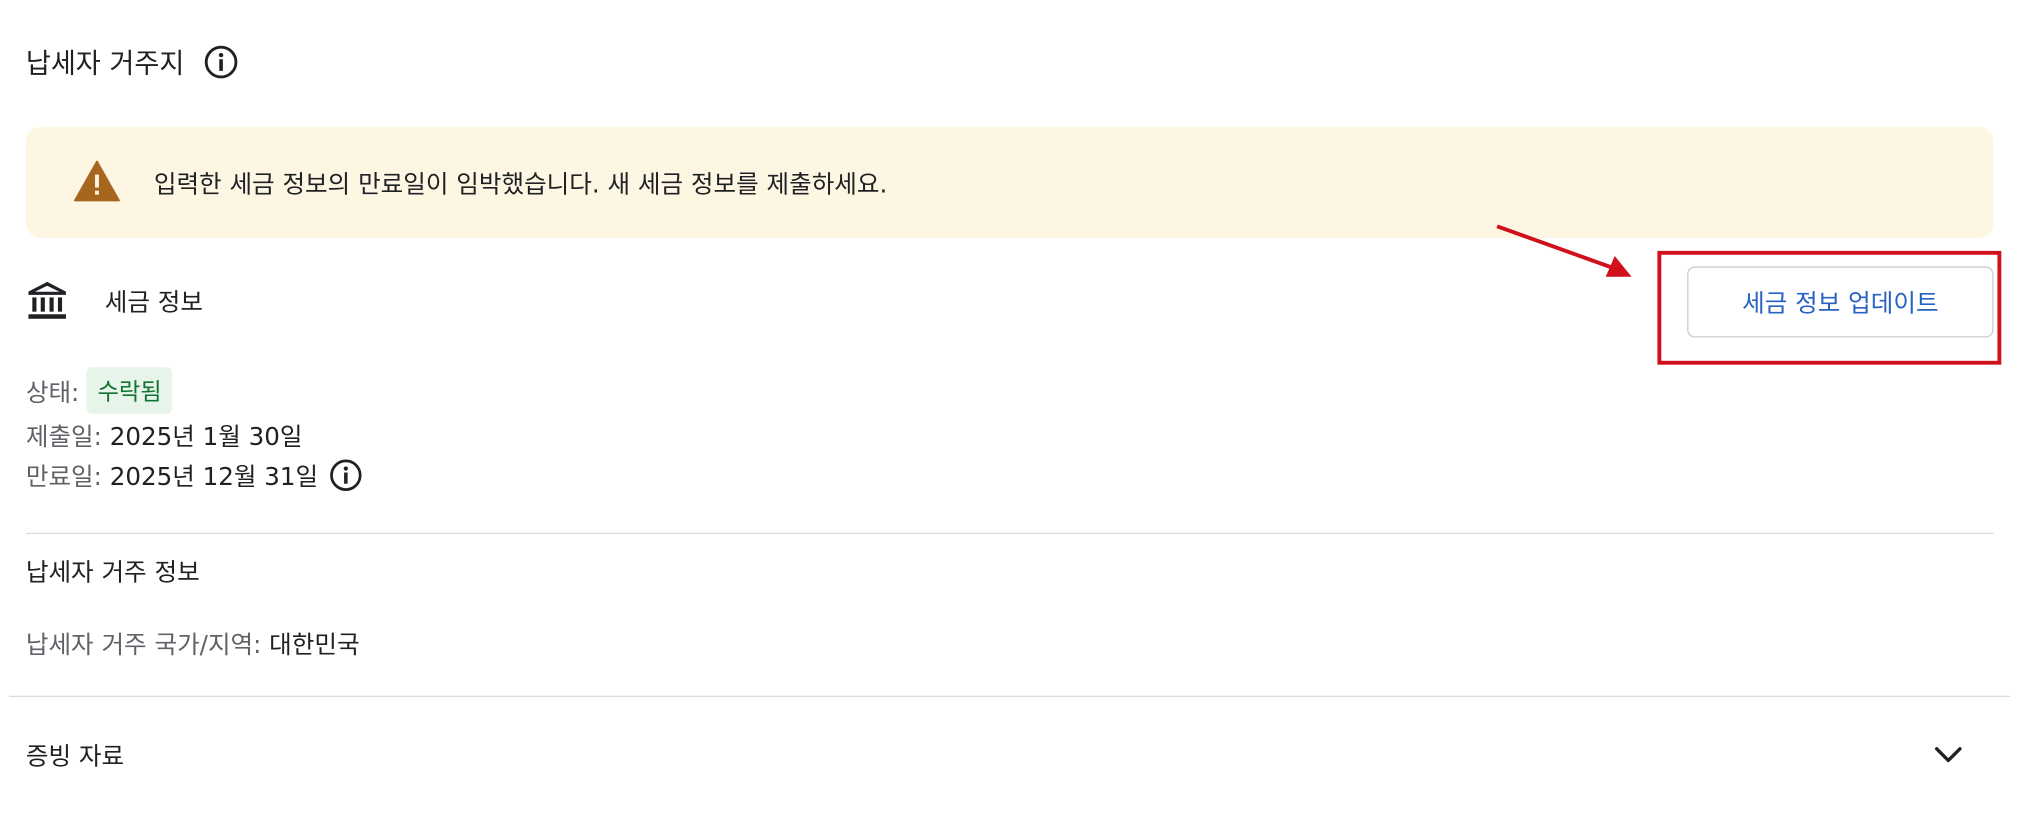 The image size is (2022, 838). Describe the element at coordinates (105, 63) in the screenshot. I see `page-title: 납세자 거주지` at that location.